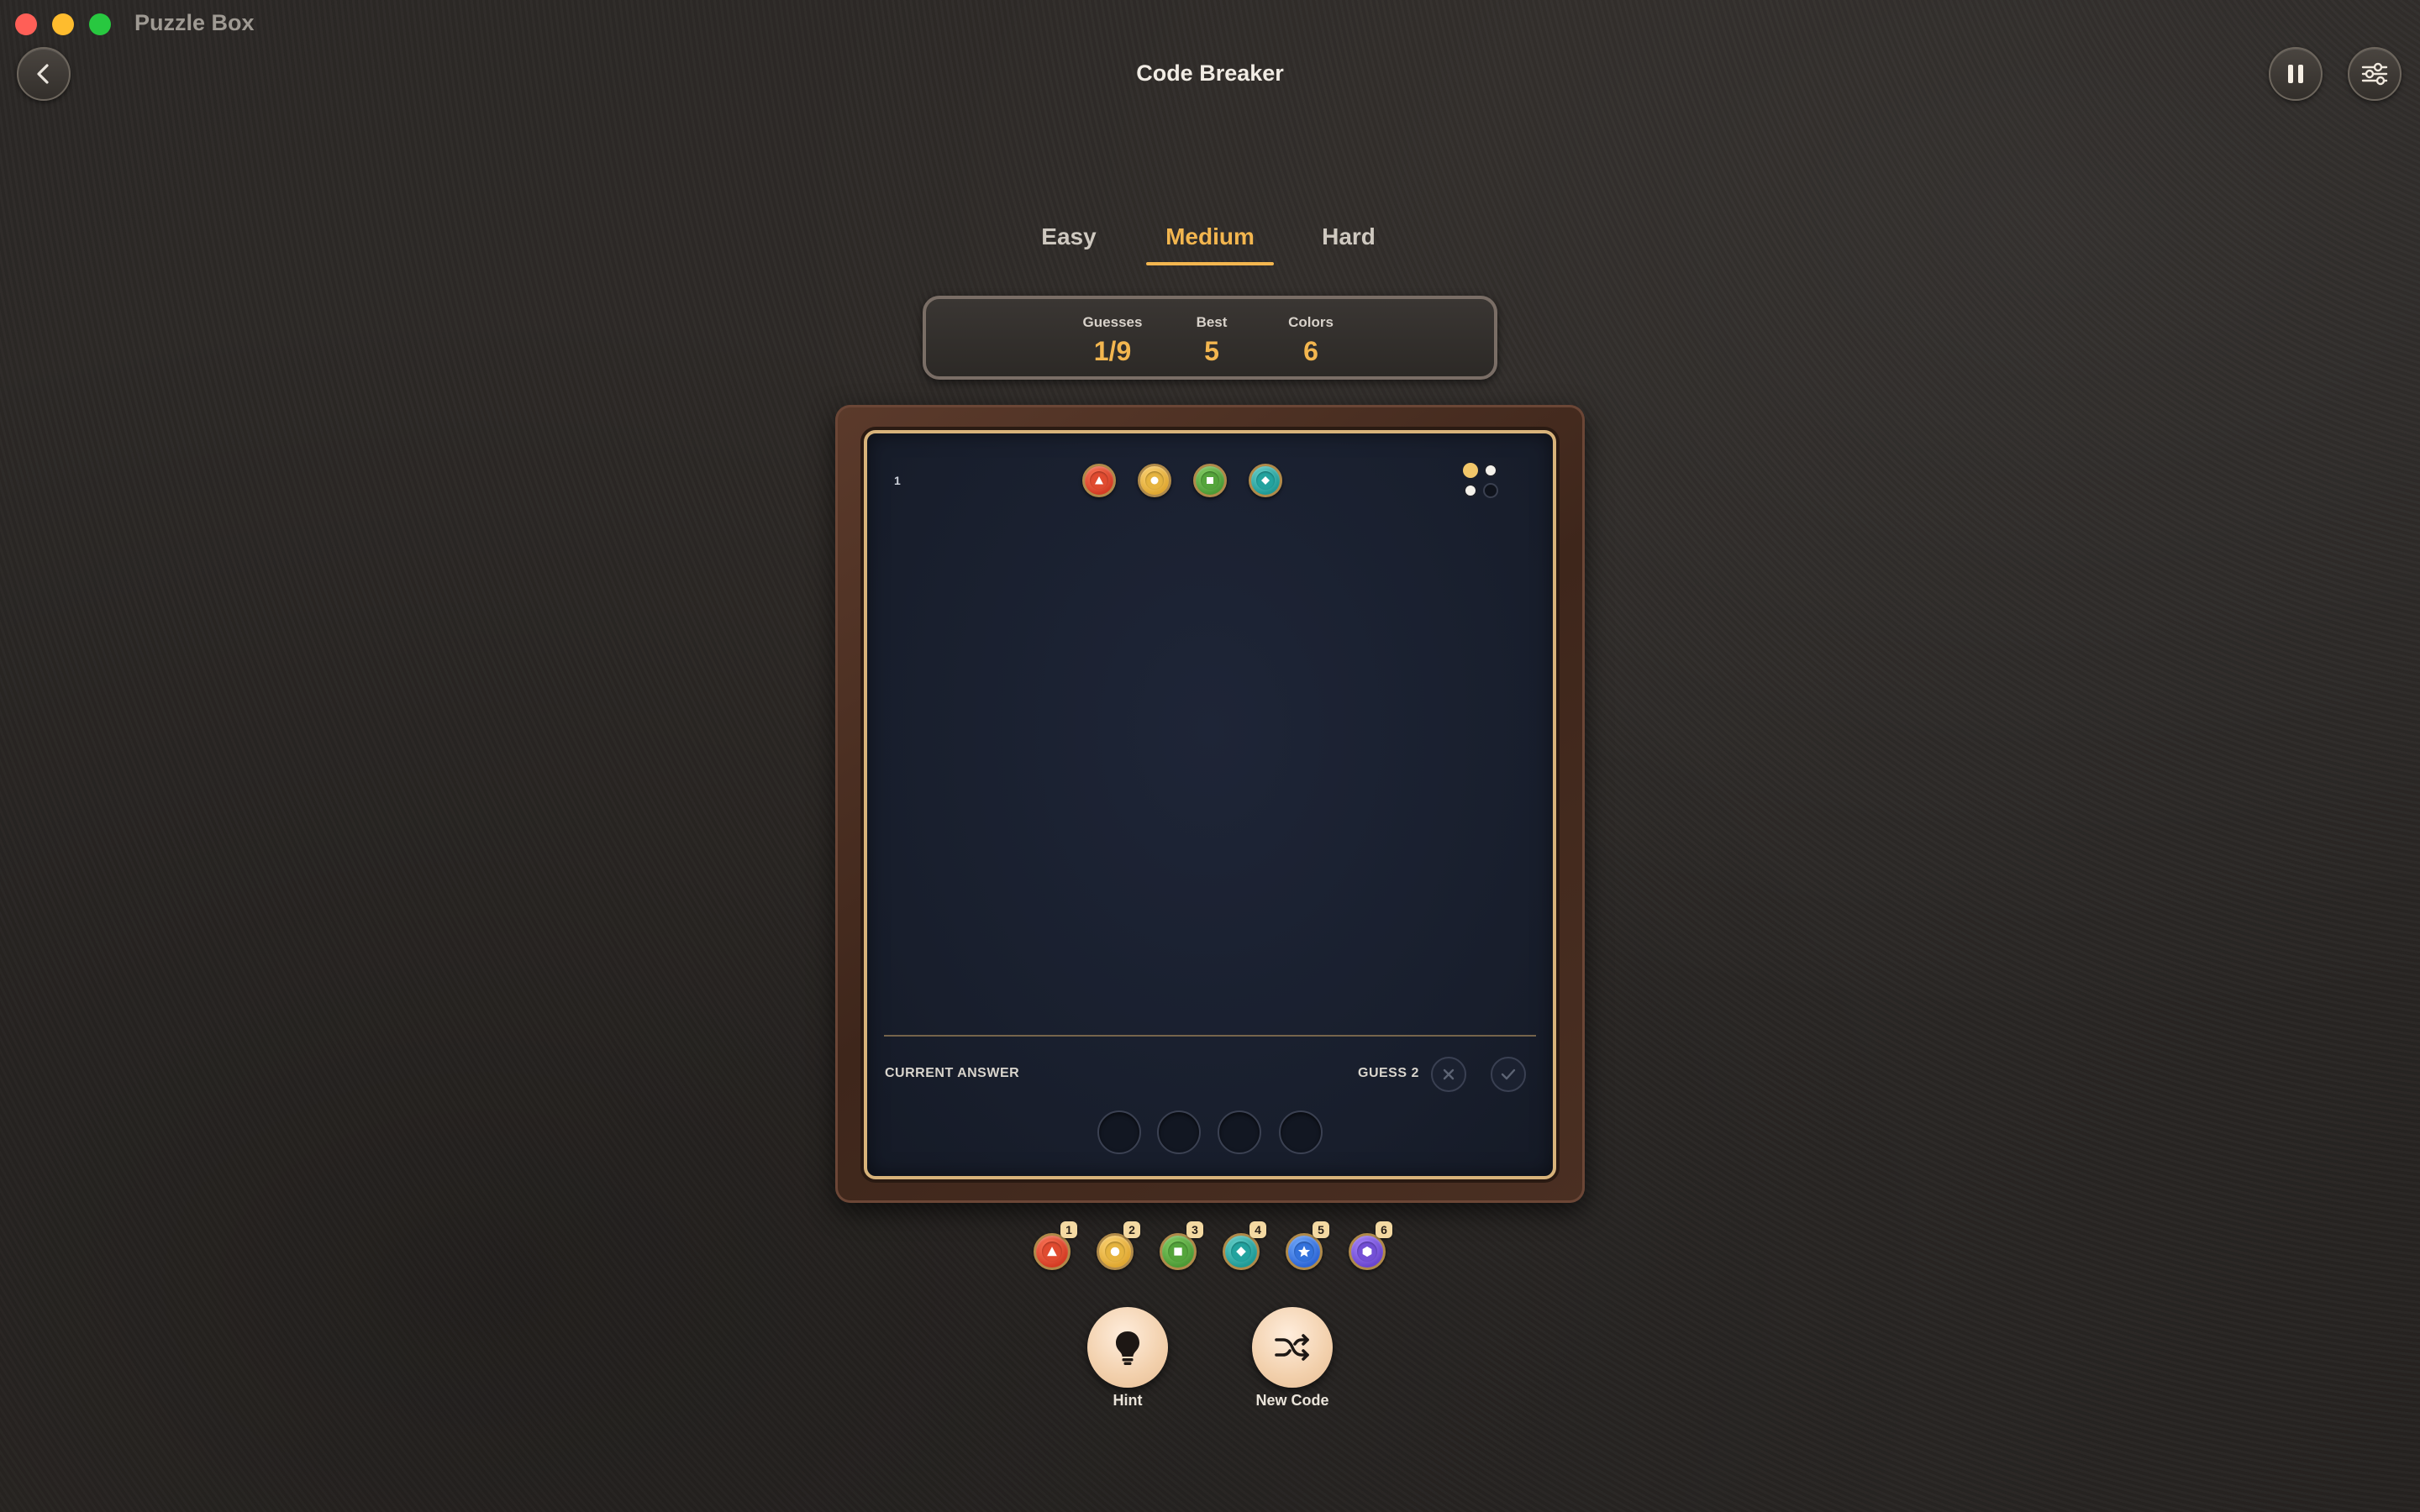 The width and height of the screenshot is (2420, 1512). What do you see at coordinates (195, 22) in the screenshot?
I see `app-title: Puzzle Box` at bounding box center [195, 22].